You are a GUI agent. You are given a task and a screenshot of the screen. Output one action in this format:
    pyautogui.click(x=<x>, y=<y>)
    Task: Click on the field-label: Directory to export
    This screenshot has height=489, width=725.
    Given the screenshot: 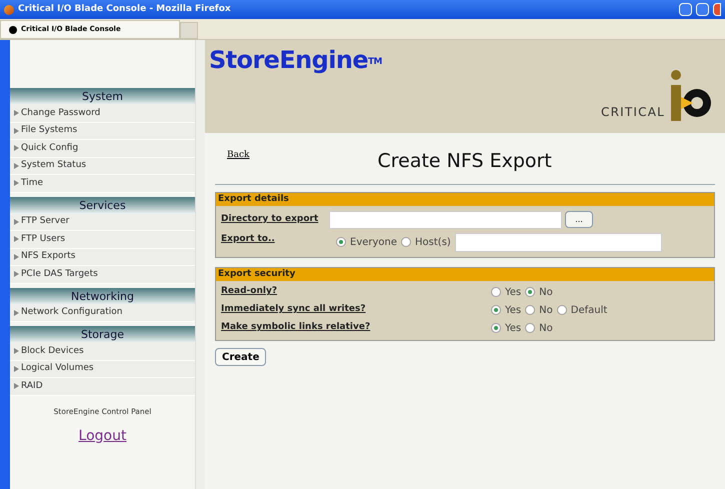 What is the action you would take?
    pyautogui.click(x=270, y=219)
    